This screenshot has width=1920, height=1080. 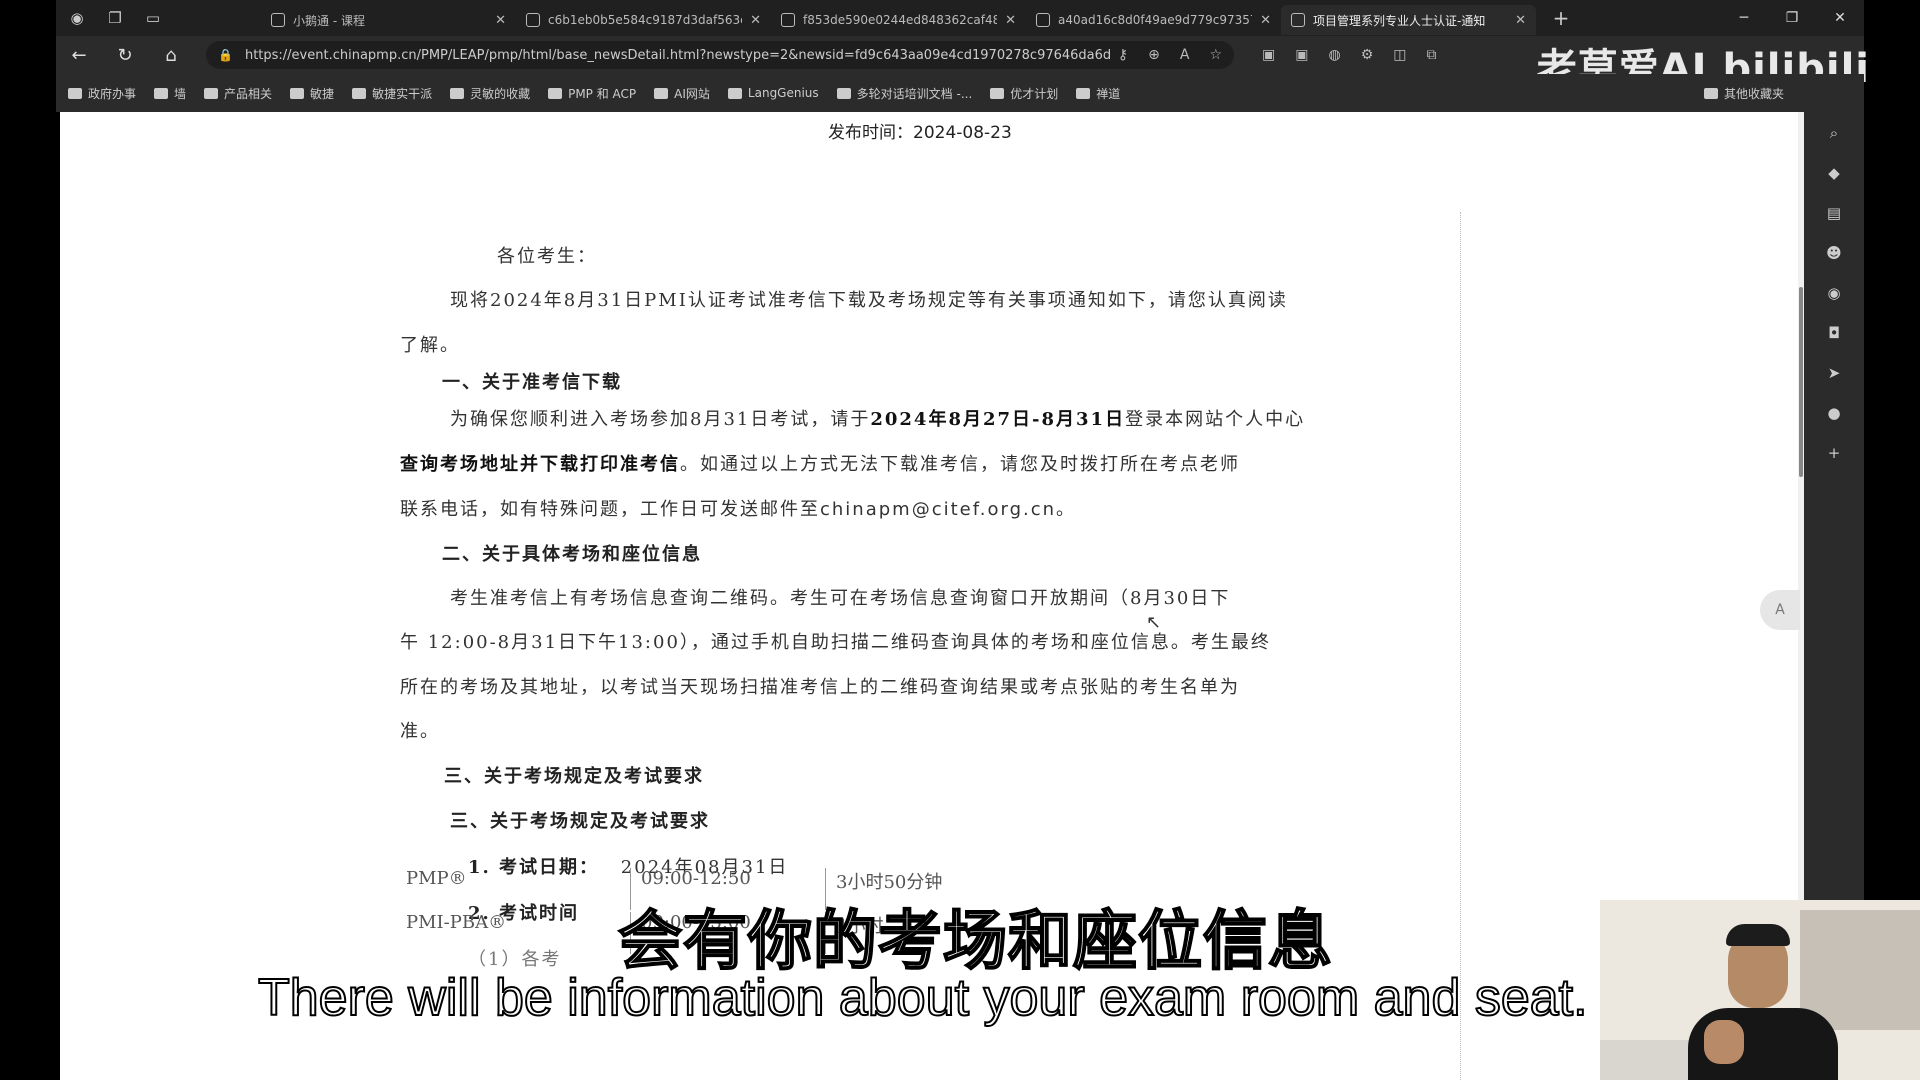 I want to click on bookmark-folder: LangGenius, so click(x=773, y=93).